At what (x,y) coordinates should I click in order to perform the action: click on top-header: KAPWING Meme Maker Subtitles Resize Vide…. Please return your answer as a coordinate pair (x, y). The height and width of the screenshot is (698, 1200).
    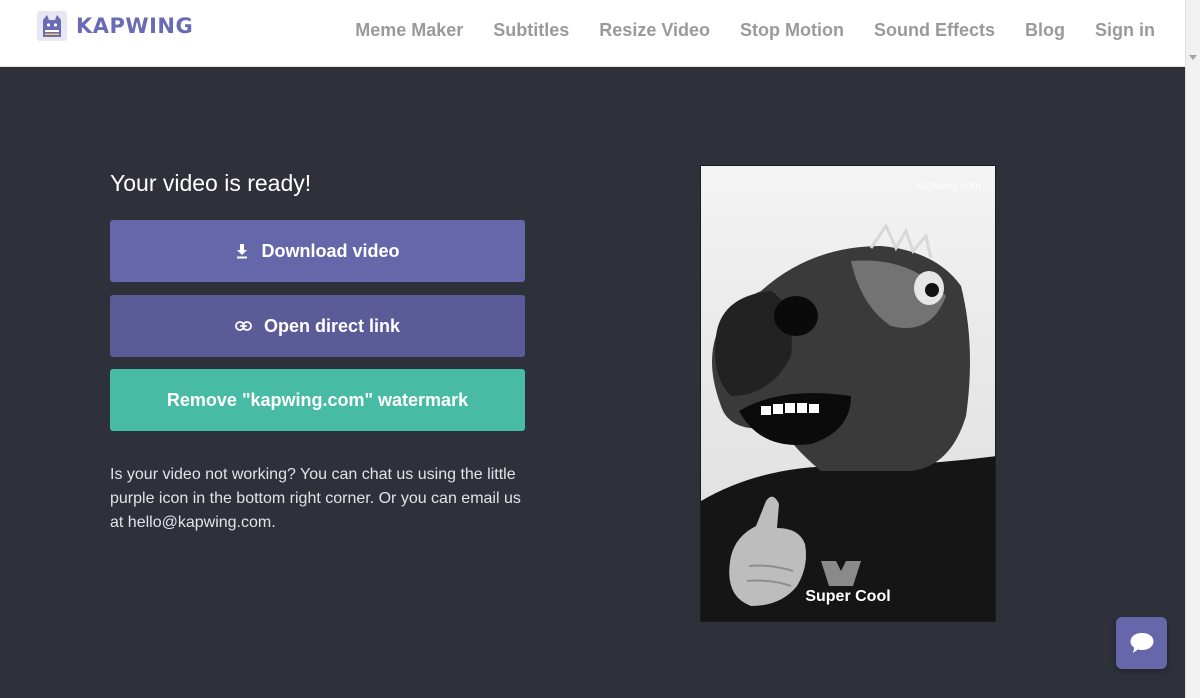
    Looking at the image, I should click on (592, 33).